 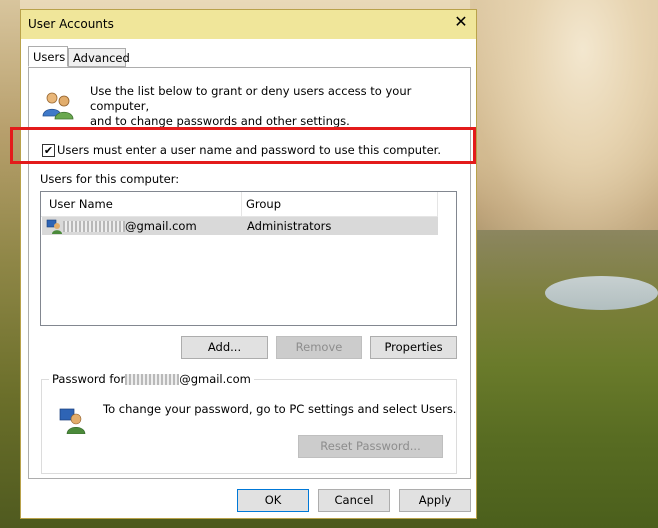 What do you see at coordinates (215, 379) in the screenshot?
I see `password-title-suffix: @gmail.com` at bounding box center [215, 379].